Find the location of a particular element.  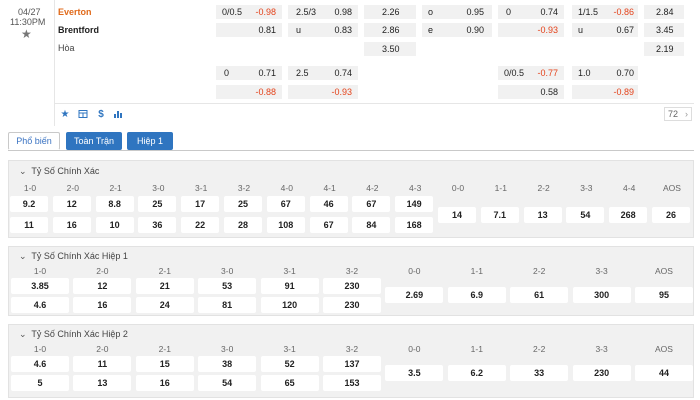

draw-score-odds: 7.1 is located at coordinates (499, 215).